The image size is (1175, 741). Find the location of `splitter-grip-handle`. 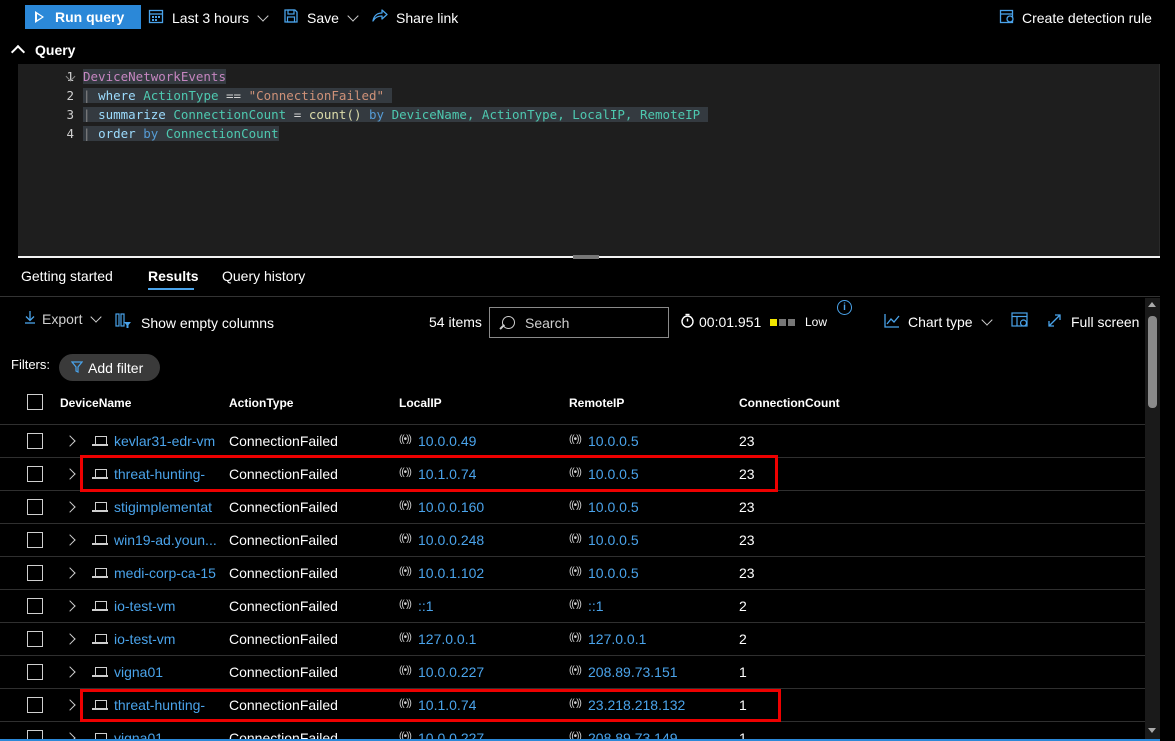

splitter-grip-handle is located at coordinates (586, 257).